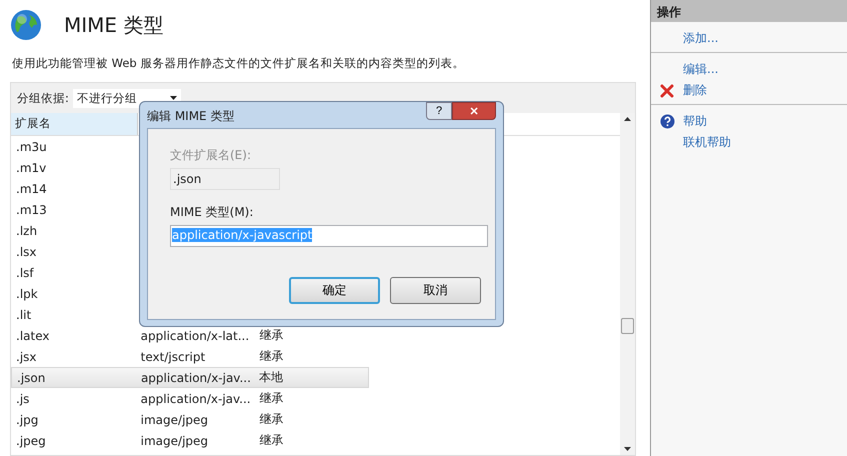 Image resolution: width=847 pixels, height=456 pixels. I want to click on table-cell-text: .lpk, so click(27, 293).